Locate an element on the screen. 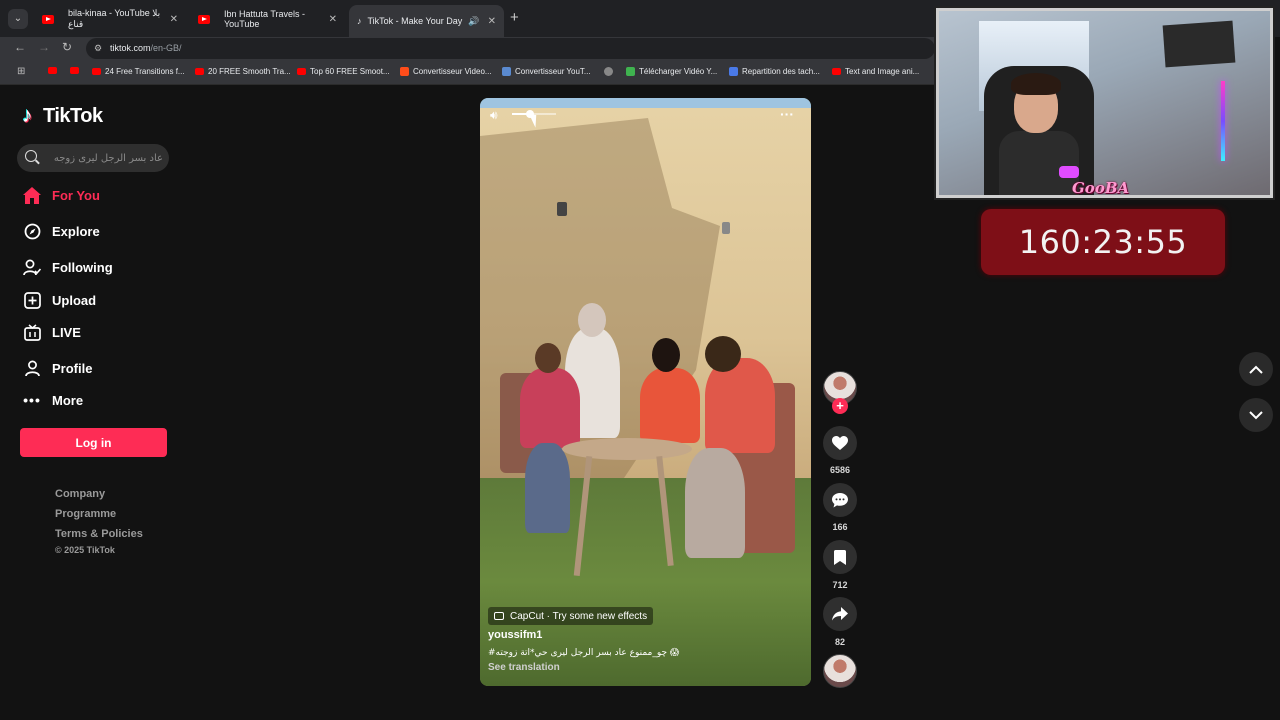  nav-label: Upload is located at coordinates (74, 300).